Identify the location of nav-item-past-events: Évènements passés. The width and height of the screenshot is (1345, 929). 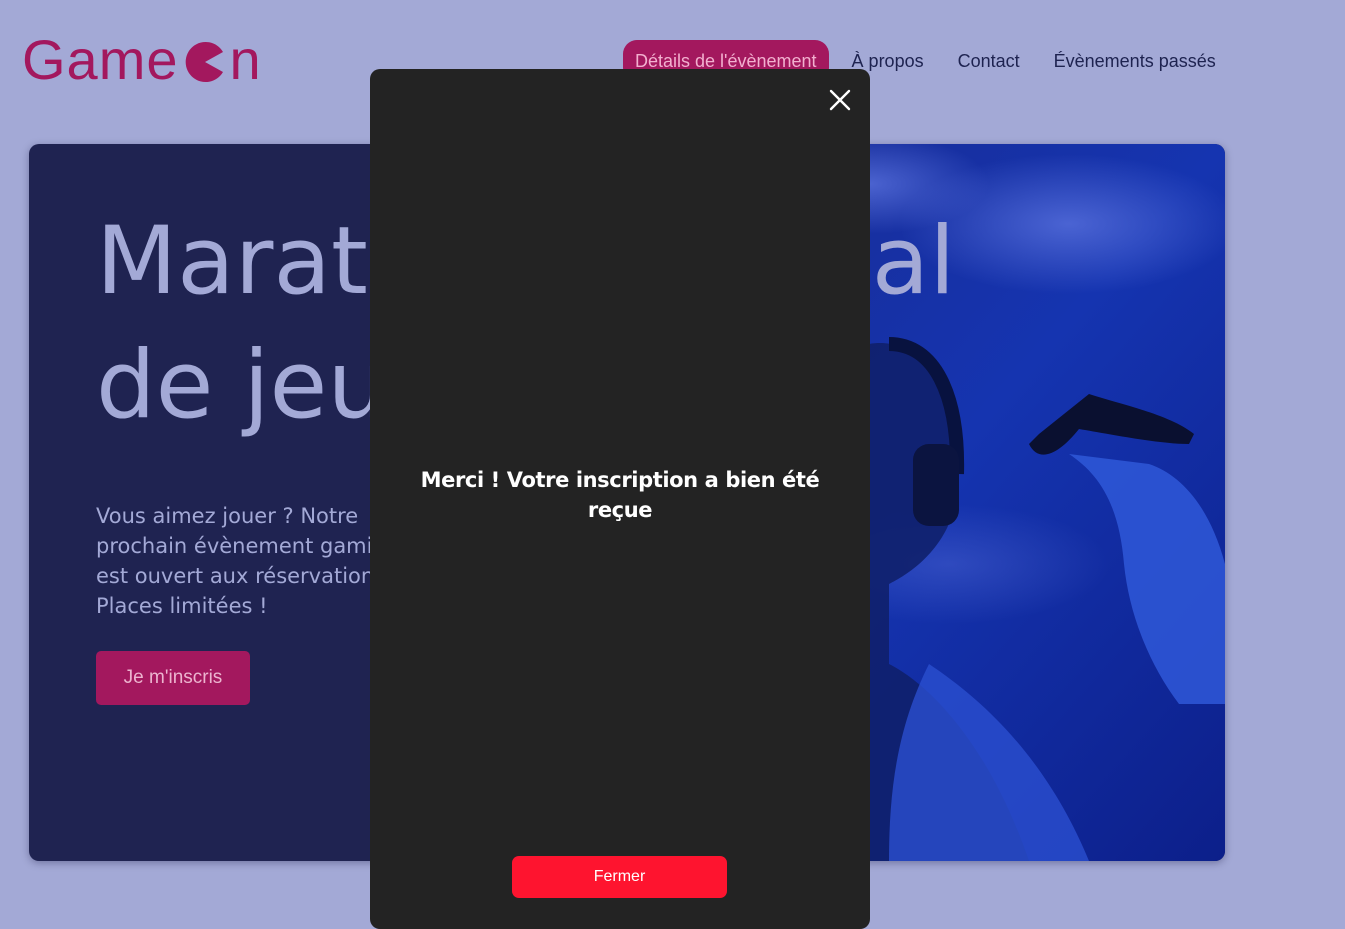
(1135, 61).